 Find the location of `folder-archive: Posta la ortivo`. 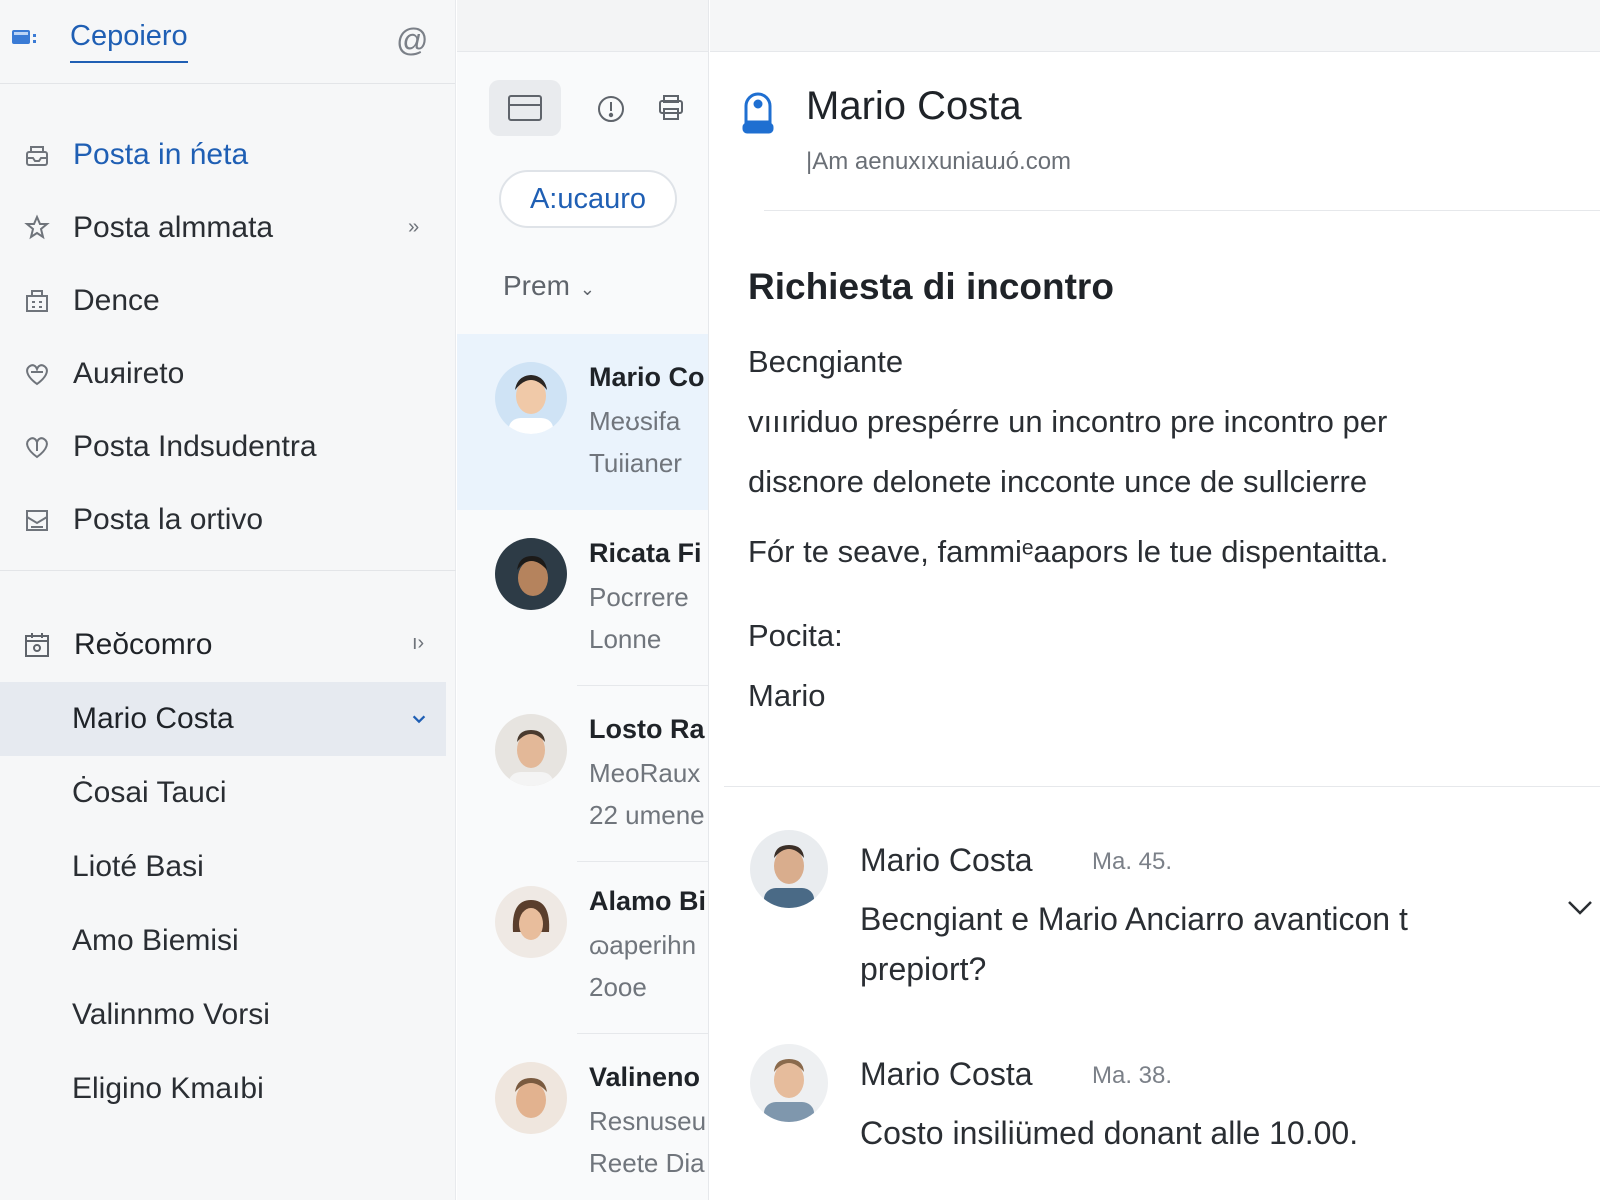

folder-archive: Posta la ortivo is located at coordinates (228, 519).